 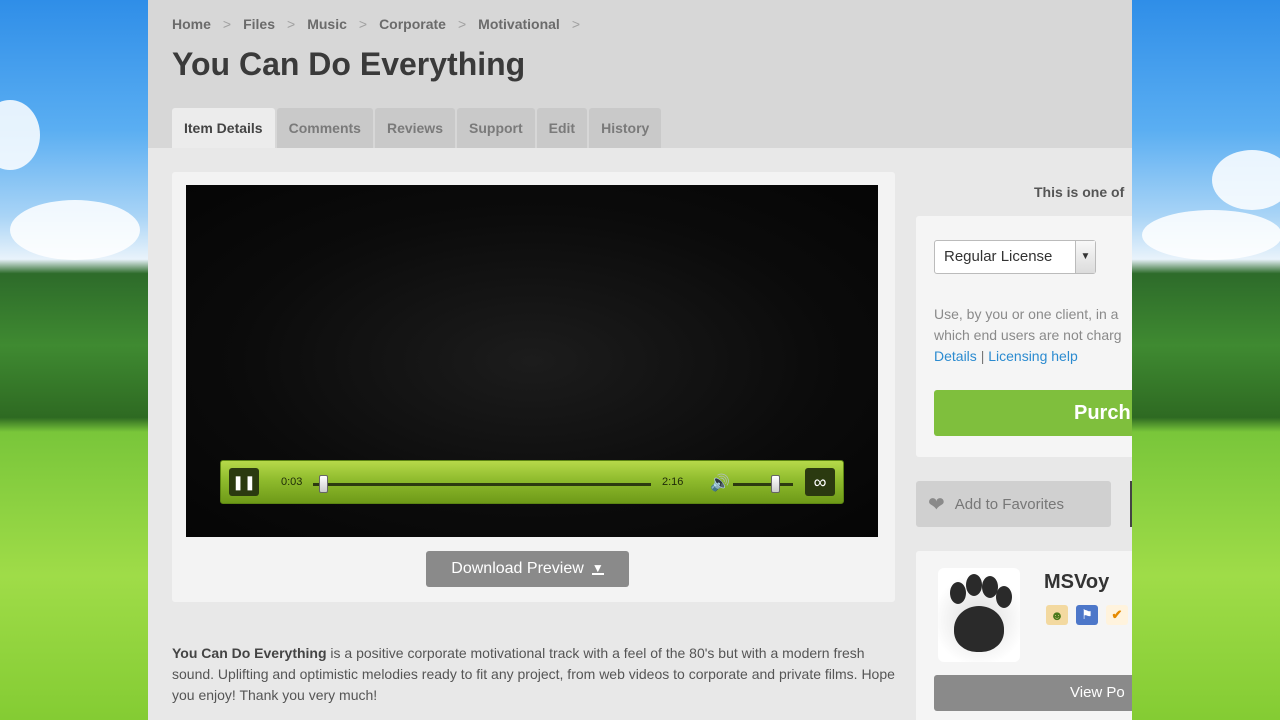 I want to click on author-card: MSVoy ☻ ⚑ ✔ View Po, so click(x=1024, y=635).